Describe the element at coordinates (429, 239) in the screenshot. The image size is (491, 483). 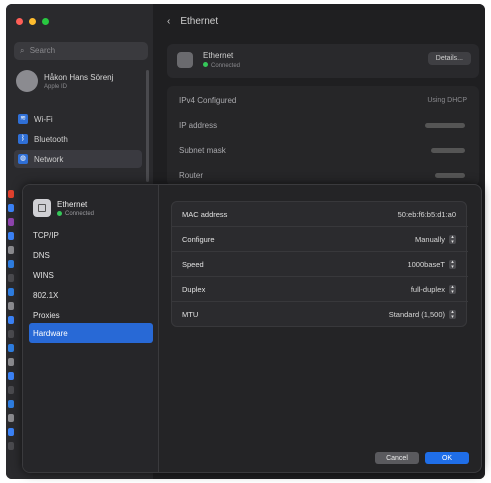
I see `configure-selected-value: Manually` at that location.